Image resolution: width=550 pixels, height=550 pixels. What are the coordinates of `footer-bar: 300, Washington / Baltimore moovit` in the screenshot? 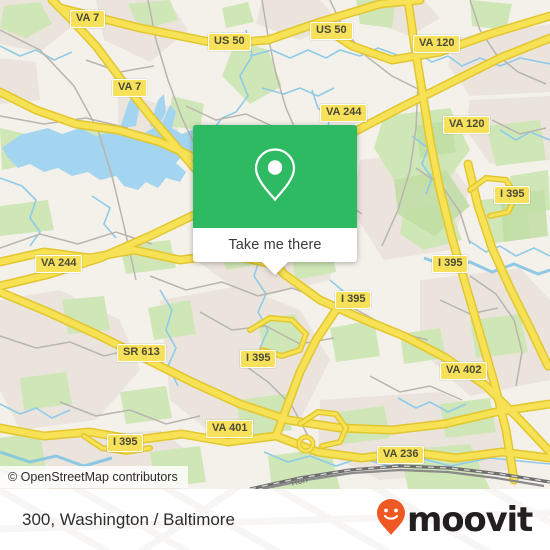 It's located at (275, 519).